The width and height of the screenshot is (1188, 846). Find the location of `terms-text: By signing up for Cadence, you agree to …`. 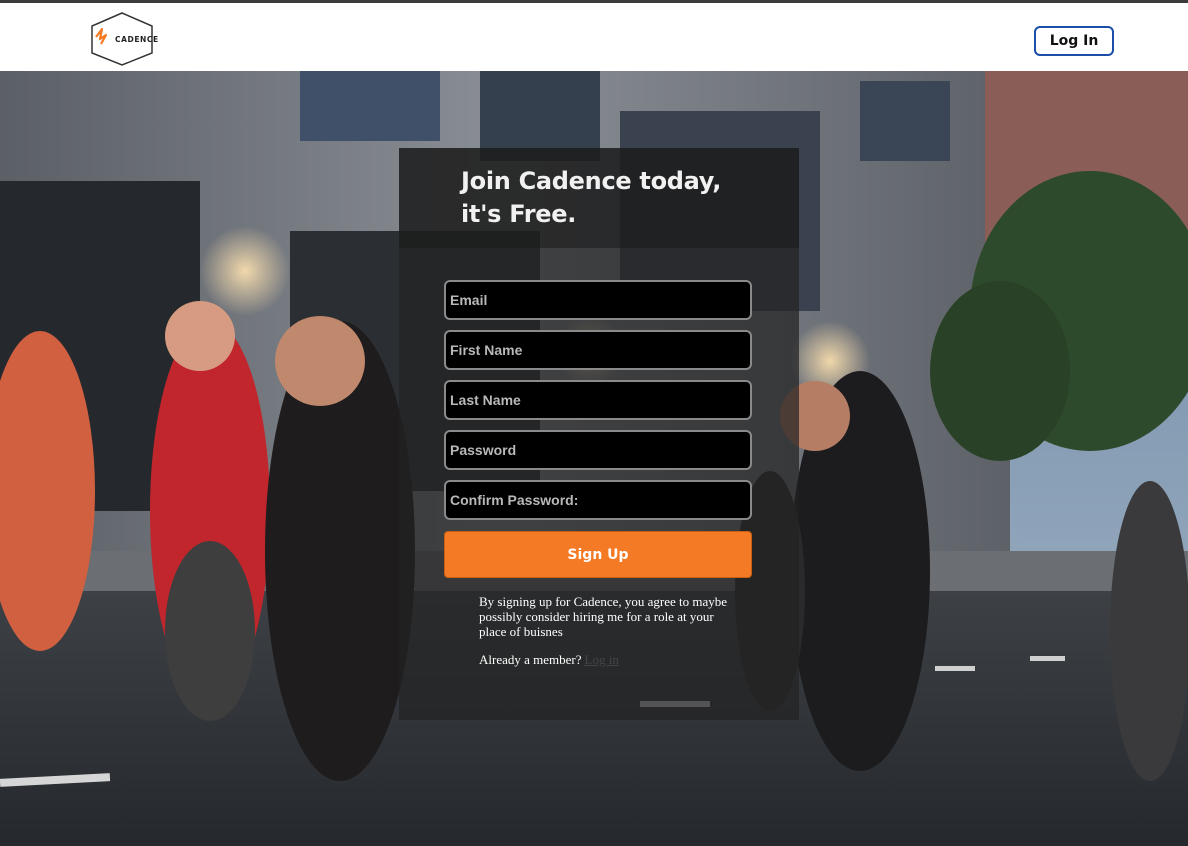

terms-text: By signing up for Cadence, you agree to … is located at coordinates (603, 616).